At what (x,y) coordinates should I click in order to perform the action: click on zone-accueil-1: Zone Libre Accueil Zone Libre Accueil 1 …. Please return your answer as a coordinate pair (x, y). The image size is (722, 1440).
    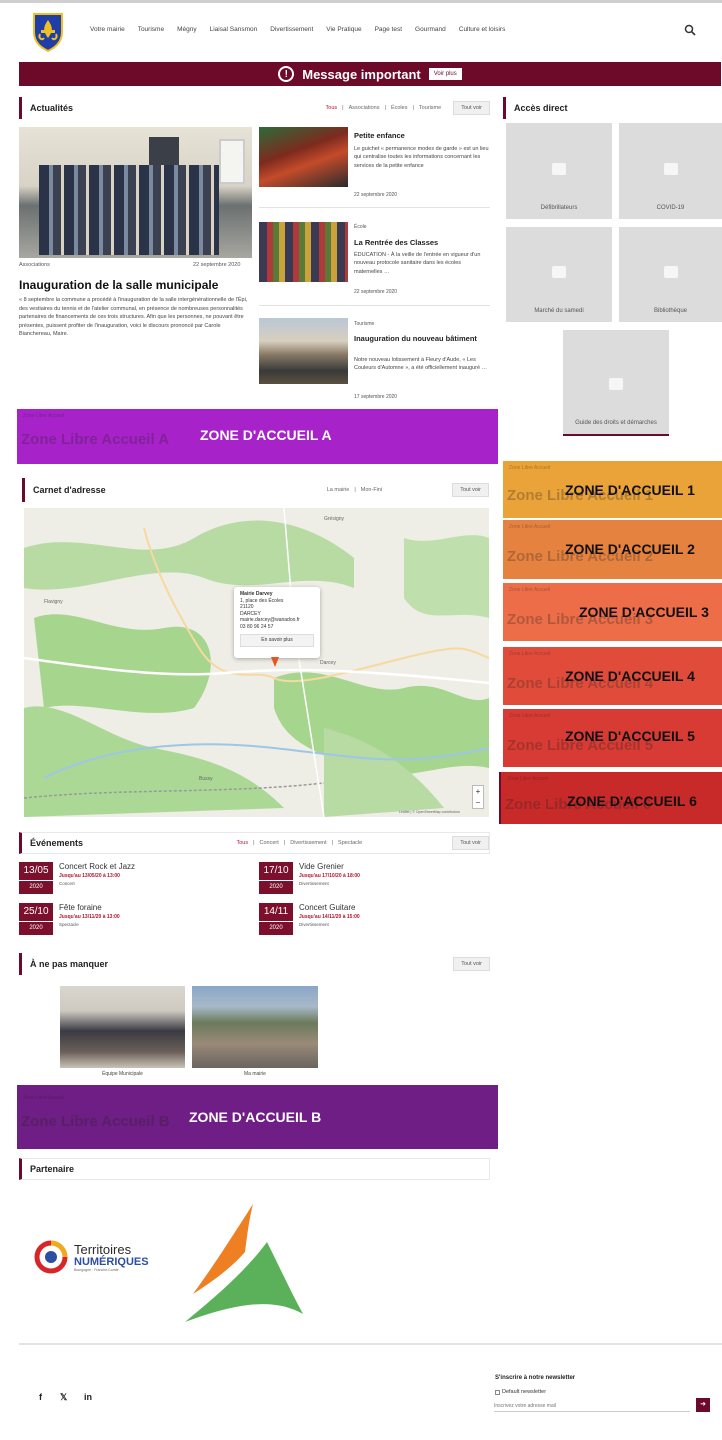
    Looking at the image, I should click on (612, 489).